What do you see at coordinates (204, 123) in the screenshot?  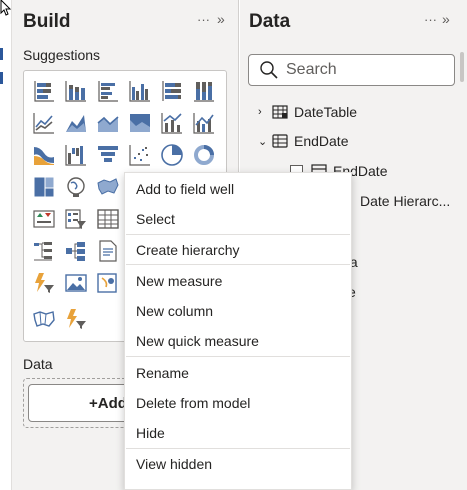 I see `line-clustered-icon` at bounding box center [204, 123].